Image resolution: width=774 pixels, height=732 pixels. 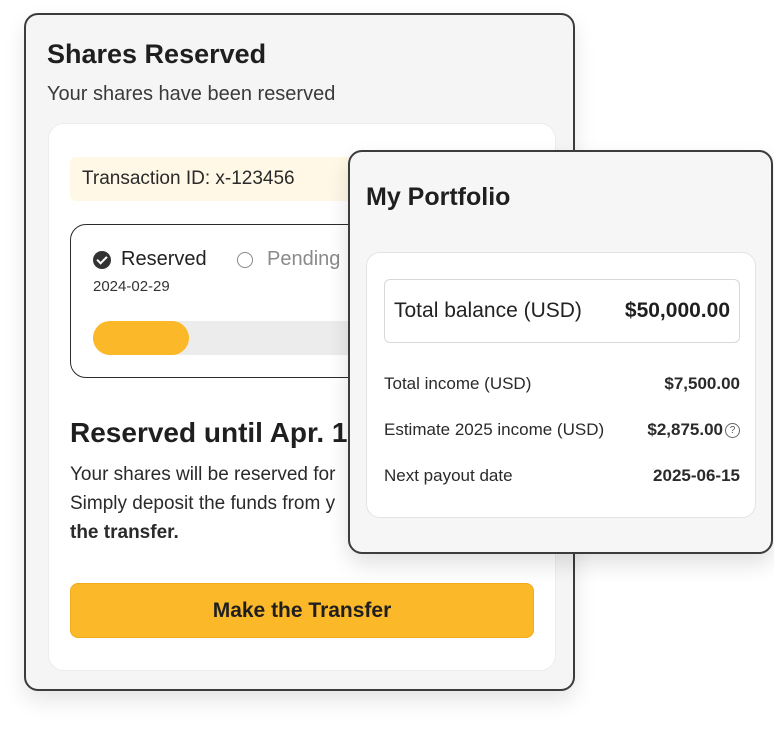 I want to click on status-step-reserved: Reserved, so click(x=150, y=259).